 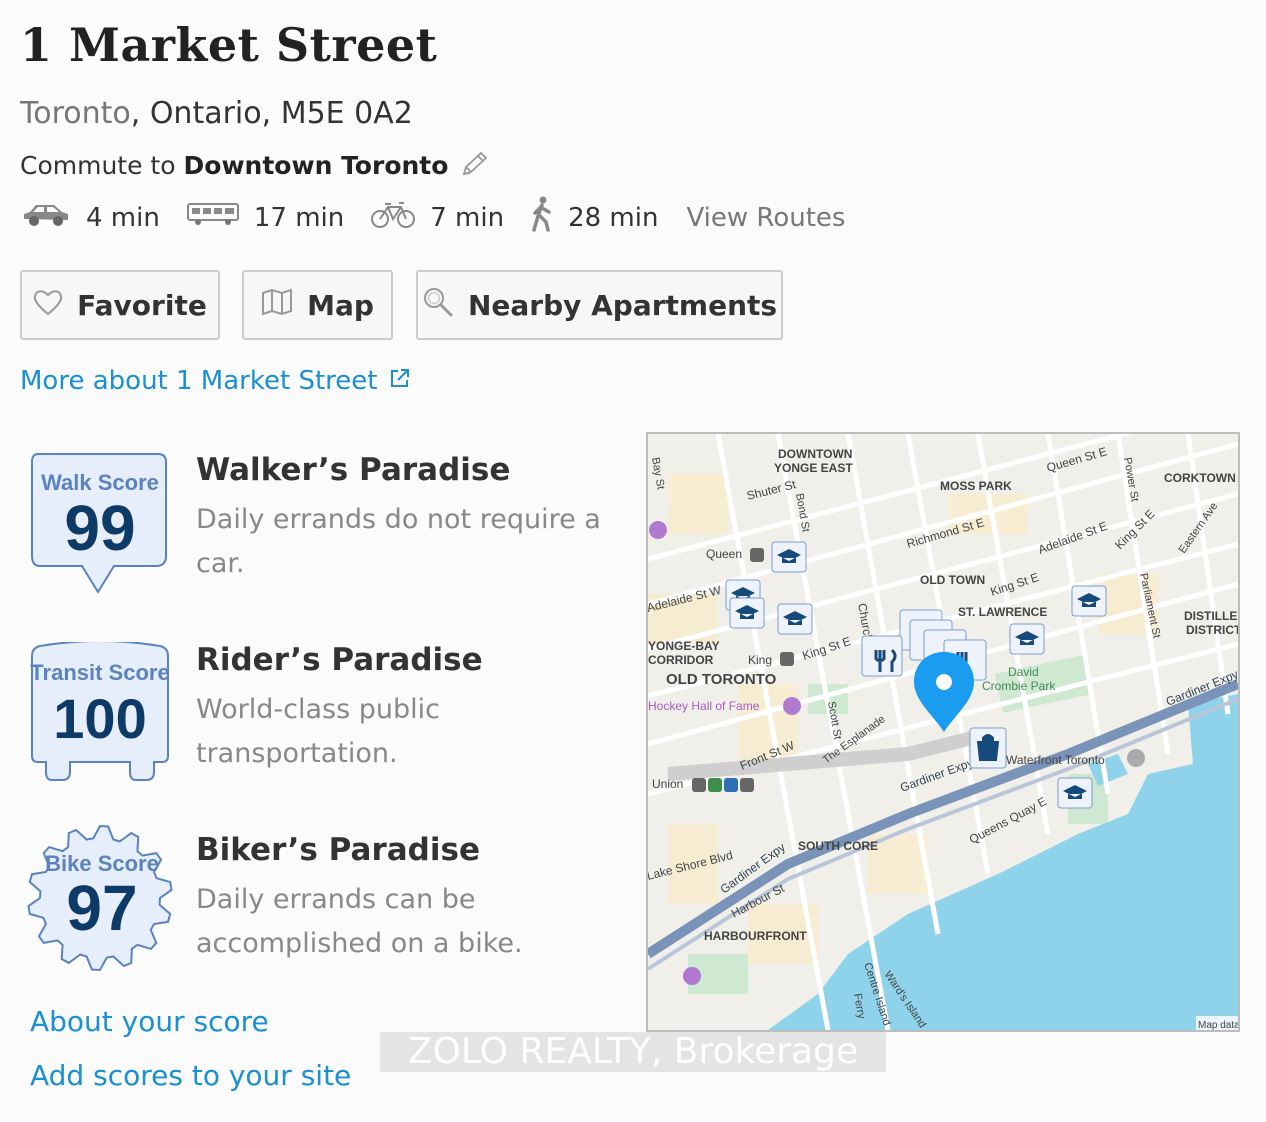 What do you see at coordinates (98, 165) in the screenshot?
I see `commute-prefix: Commute to` at bounding box center [98, 165].